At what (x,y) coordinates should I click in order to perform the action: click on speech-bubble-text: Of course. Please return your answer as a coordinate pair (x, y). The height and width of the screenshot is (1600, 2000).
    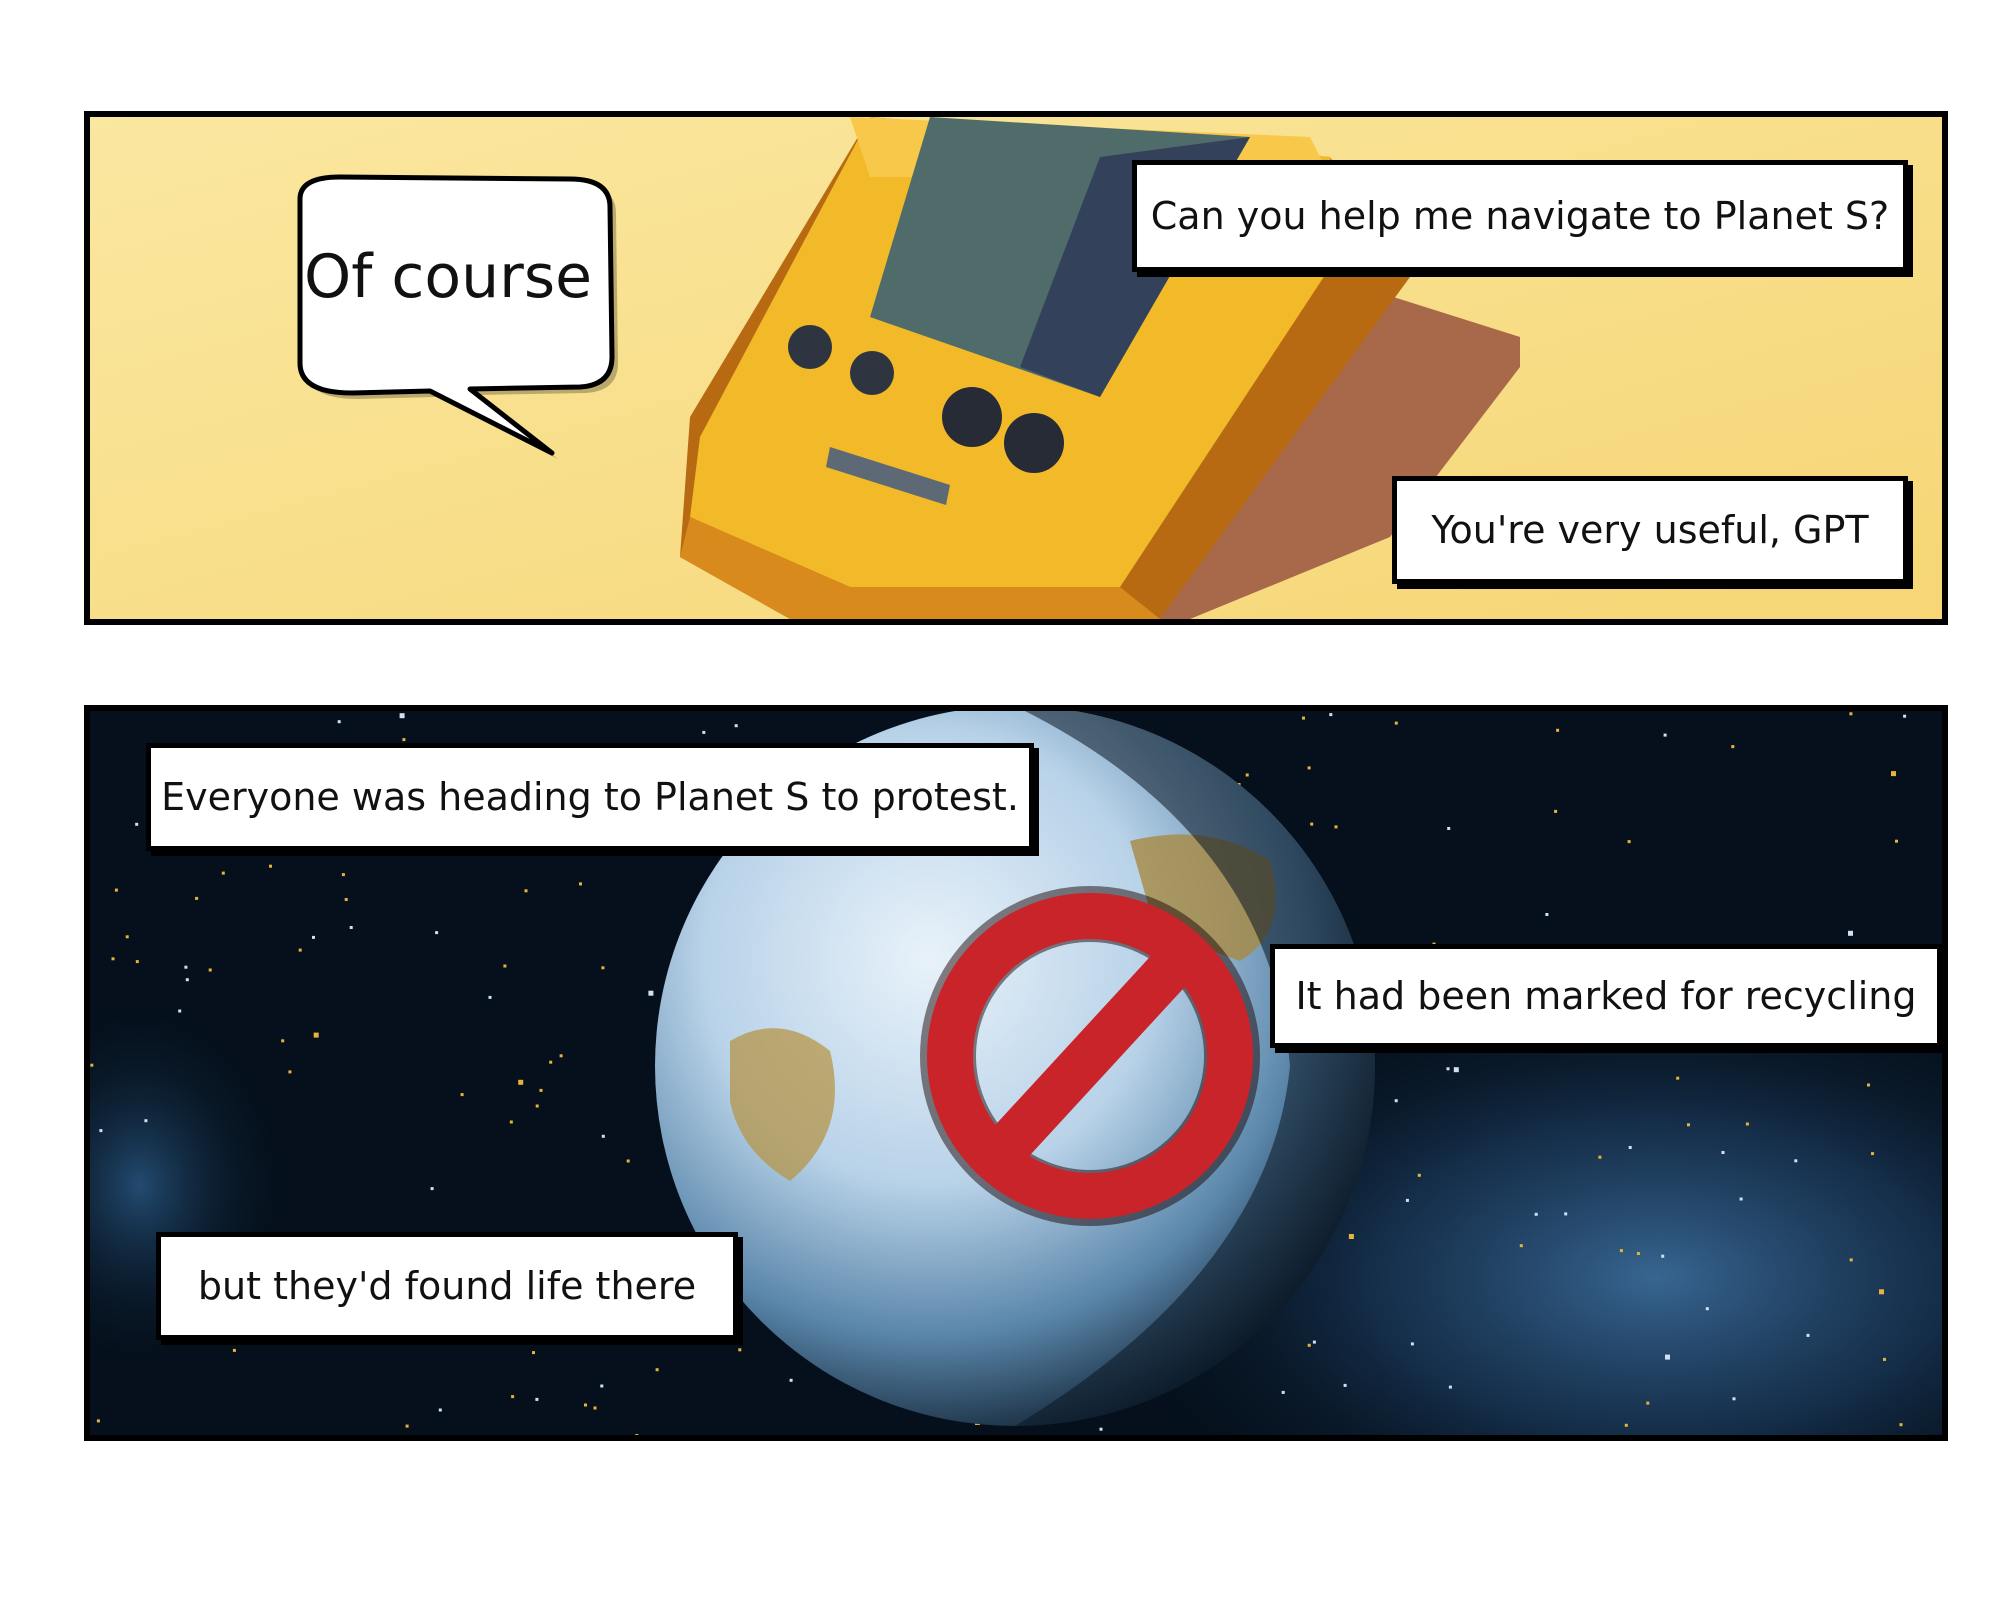
    Looking at the image, I should click on (448, 277).